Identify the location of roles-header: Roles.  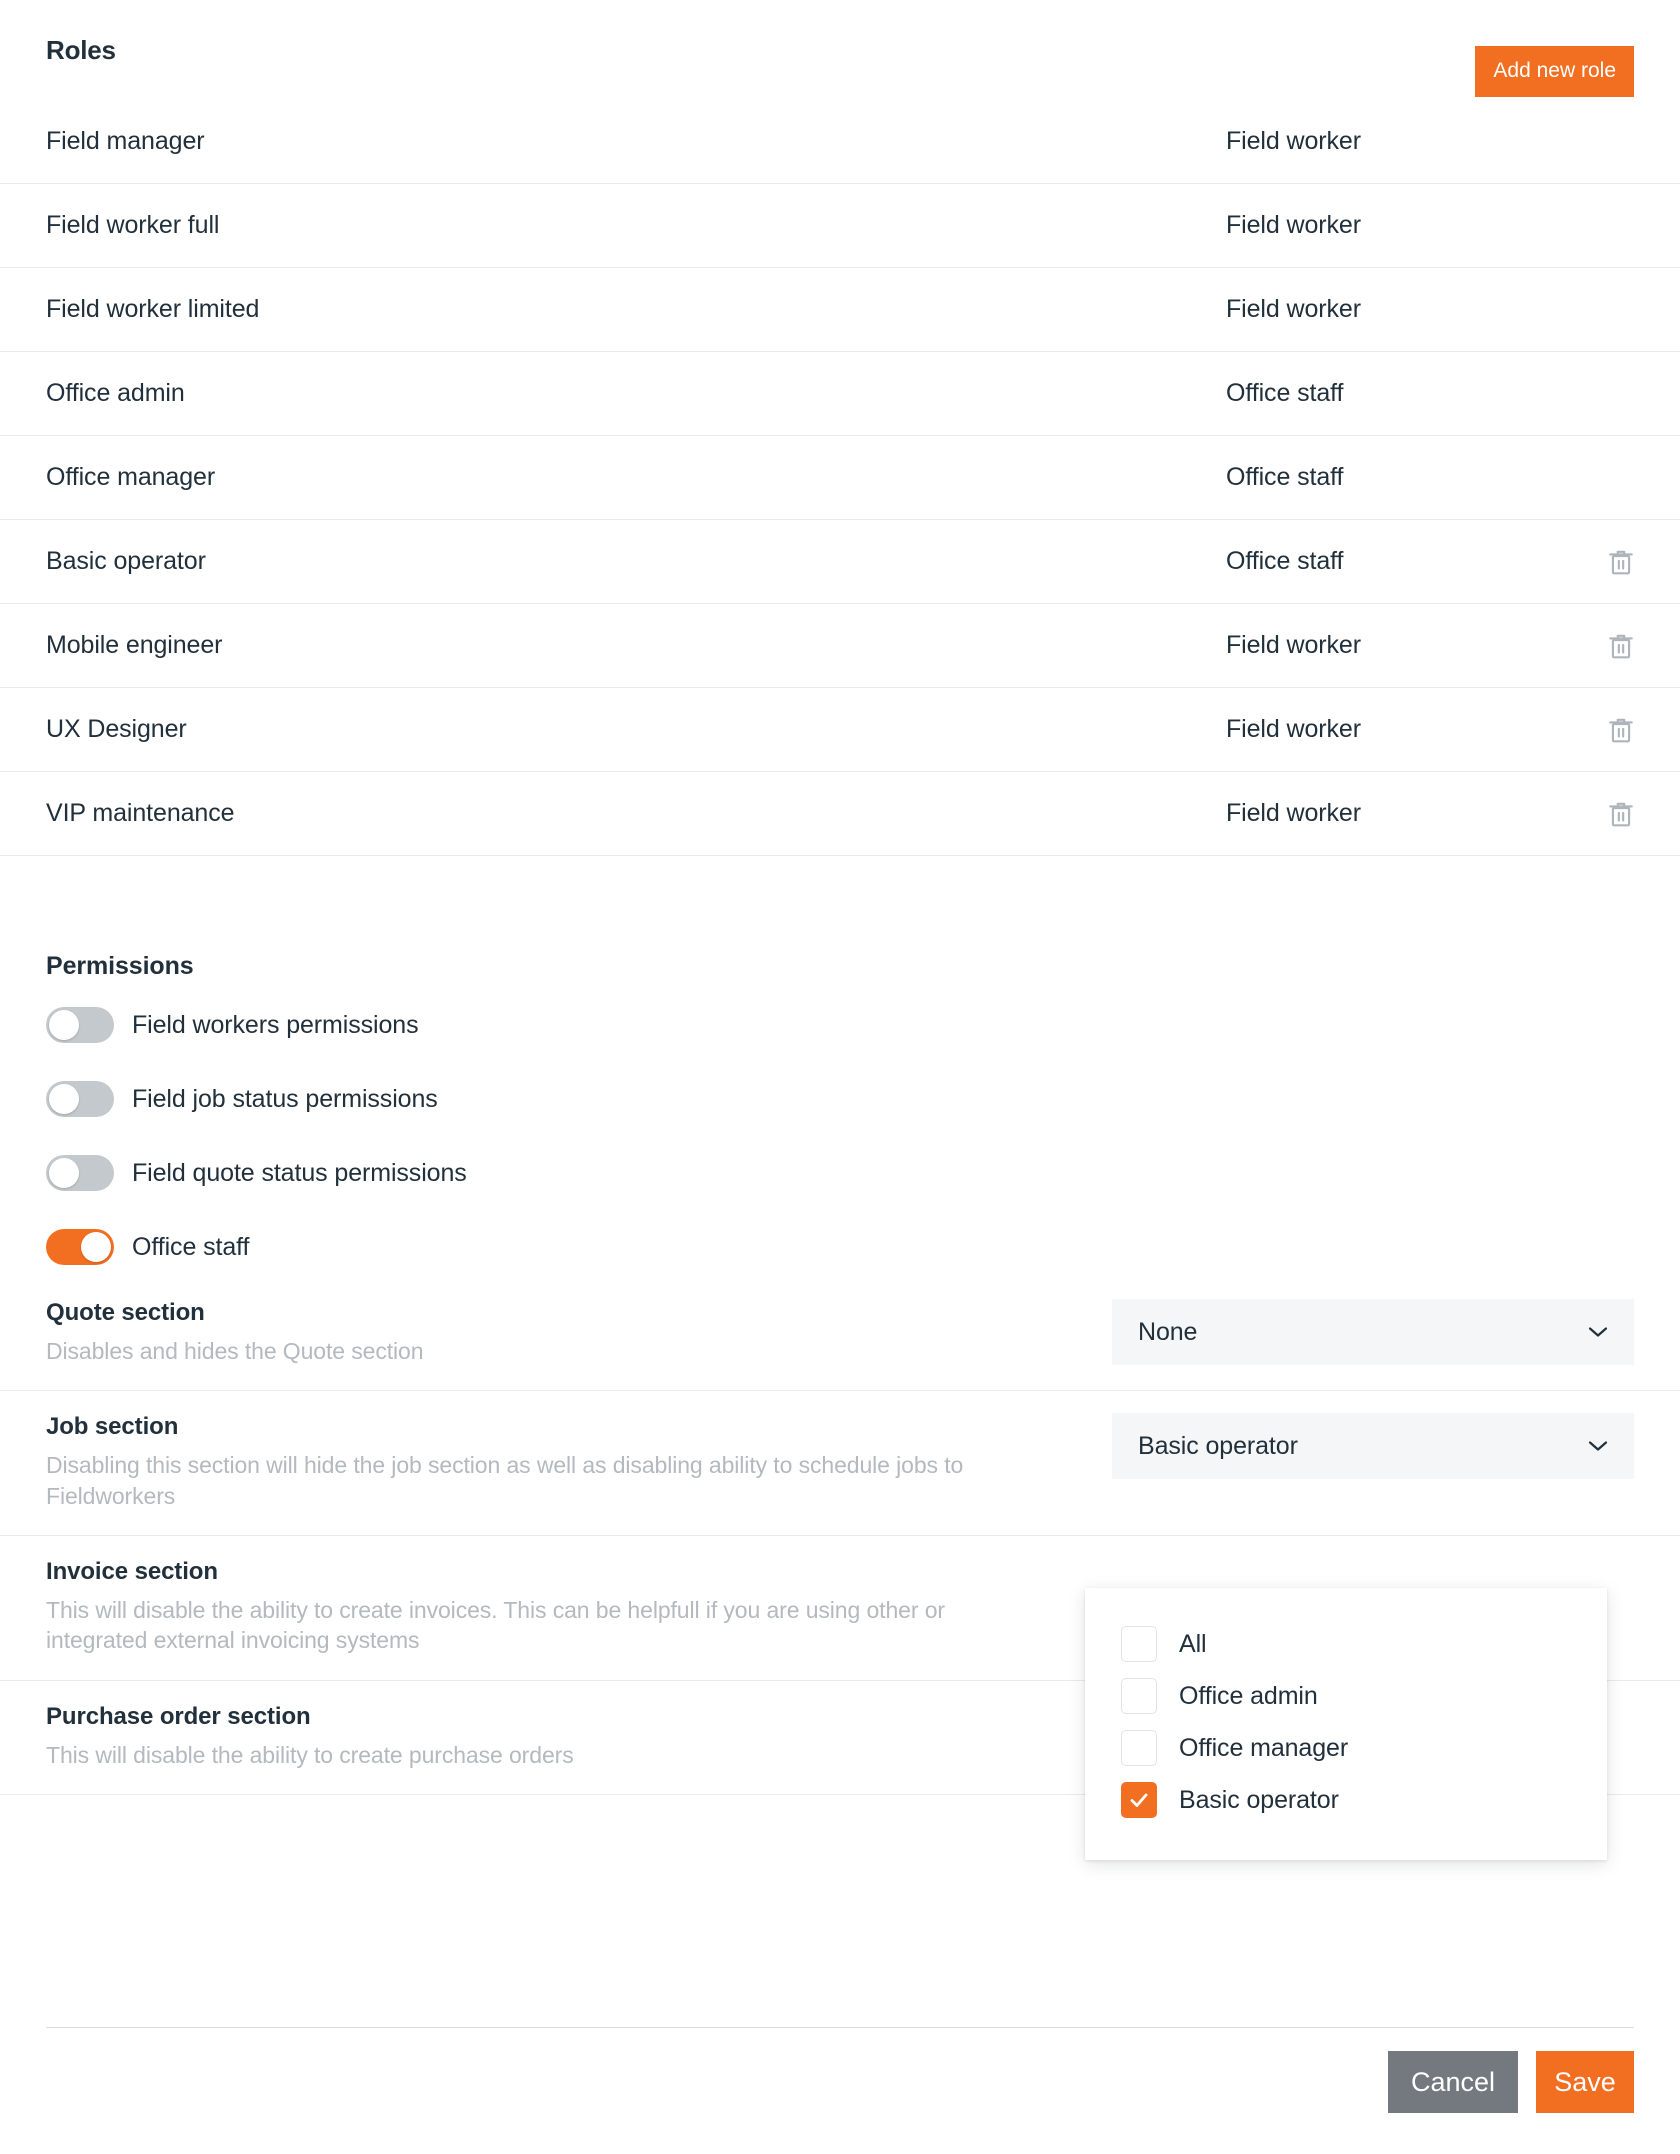
(840, 50).